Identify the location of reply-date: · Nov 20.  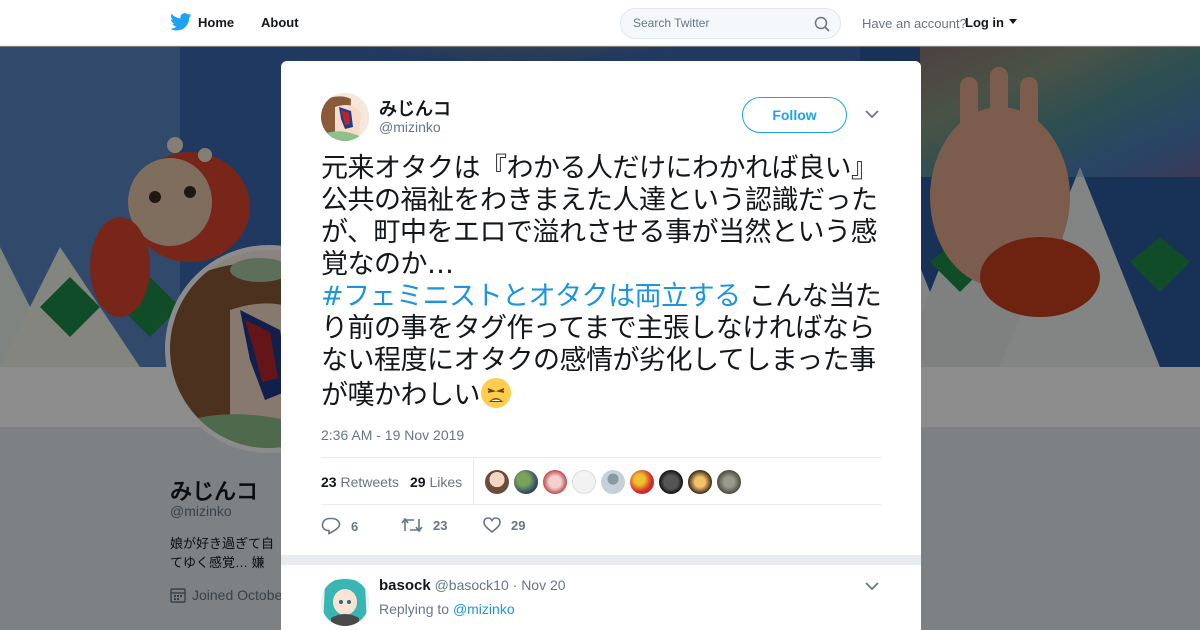
(539, 585).